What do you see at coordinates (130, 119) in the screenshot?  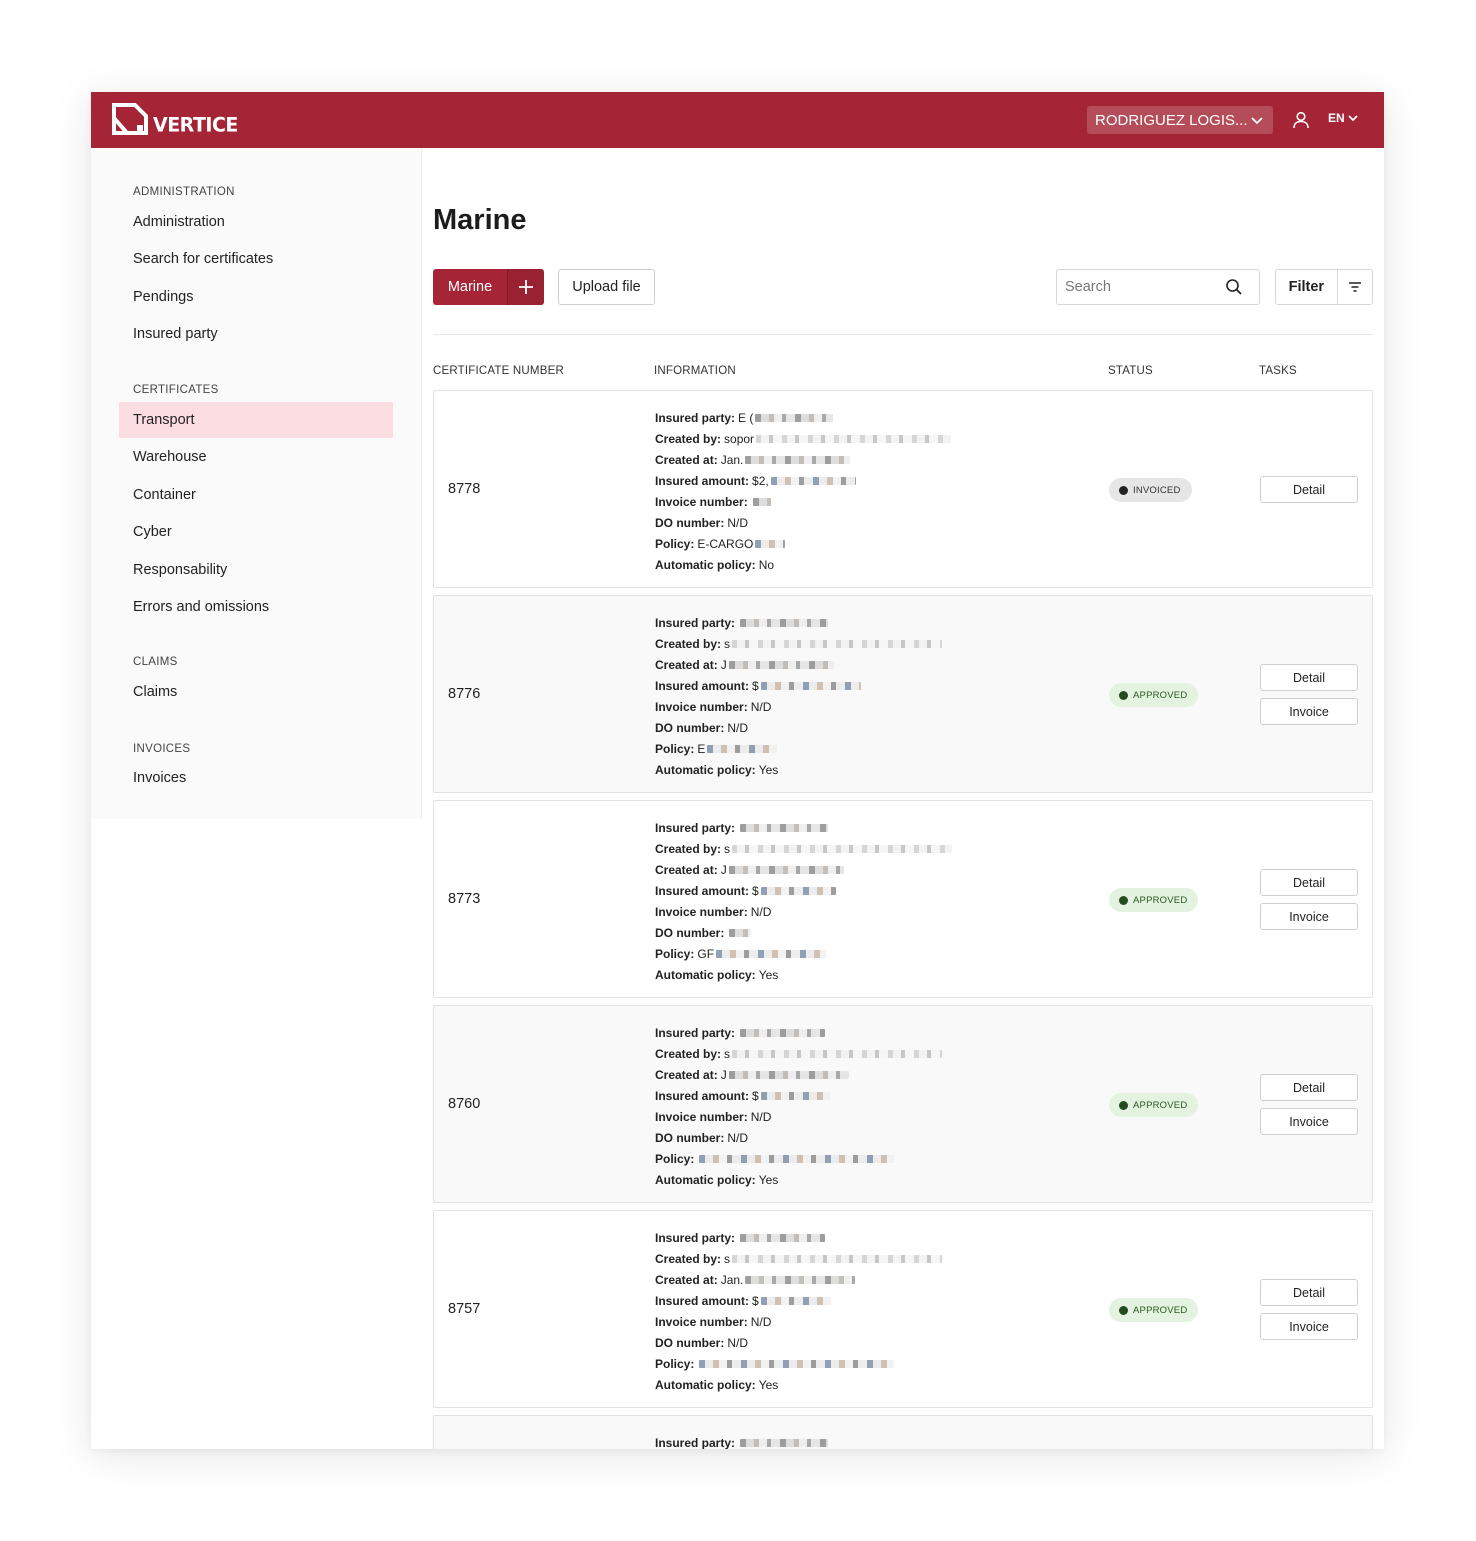 I see `logo-mark-icon` at bounding box center [130, 119].